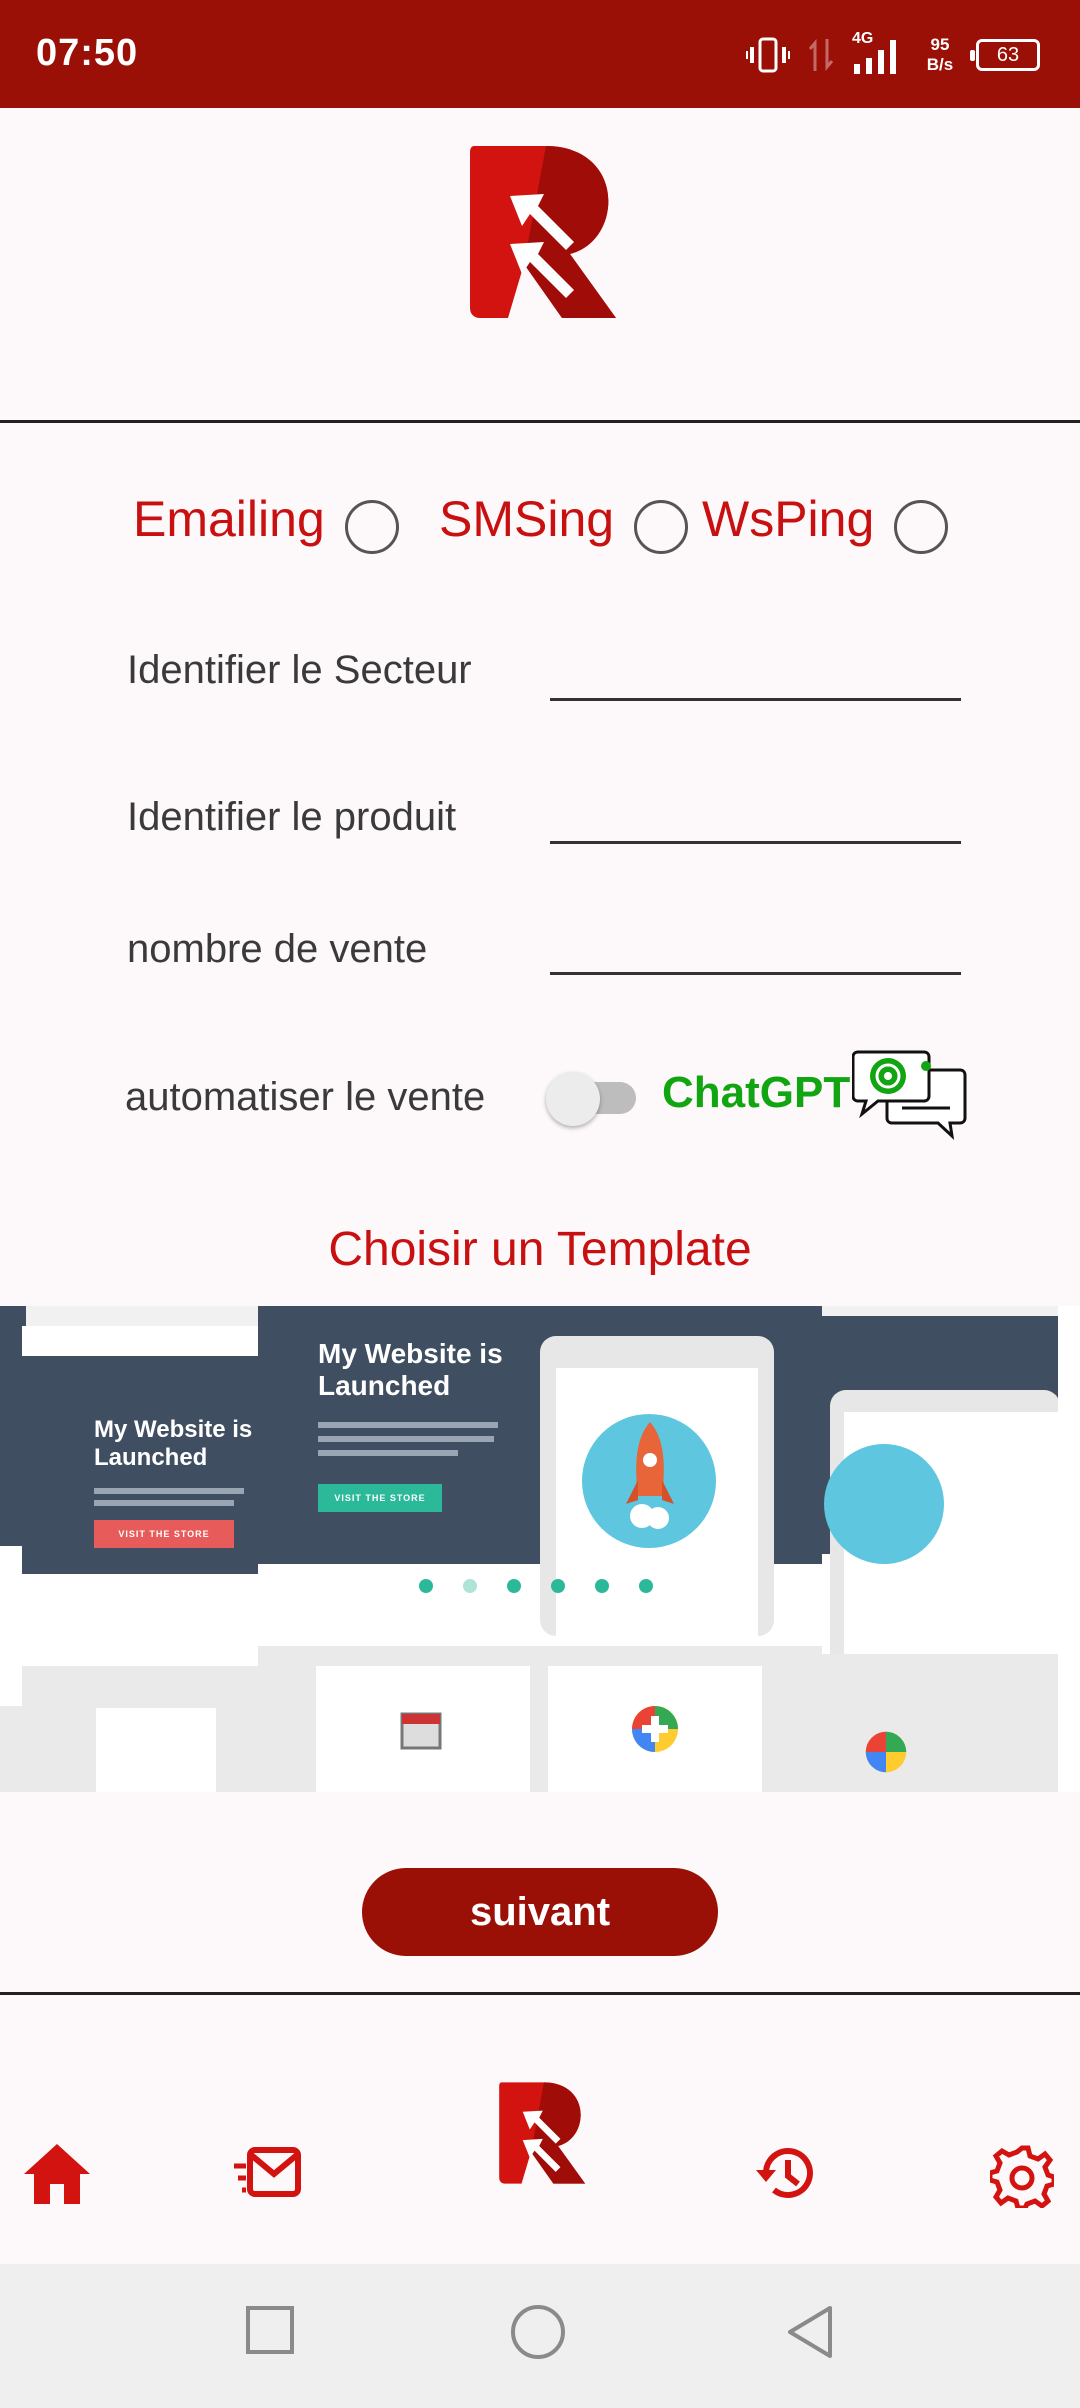  What do you see at coordinates (57, 2173) in the screenshot?
I see `home-icon` at bounding box center [57, 2173].